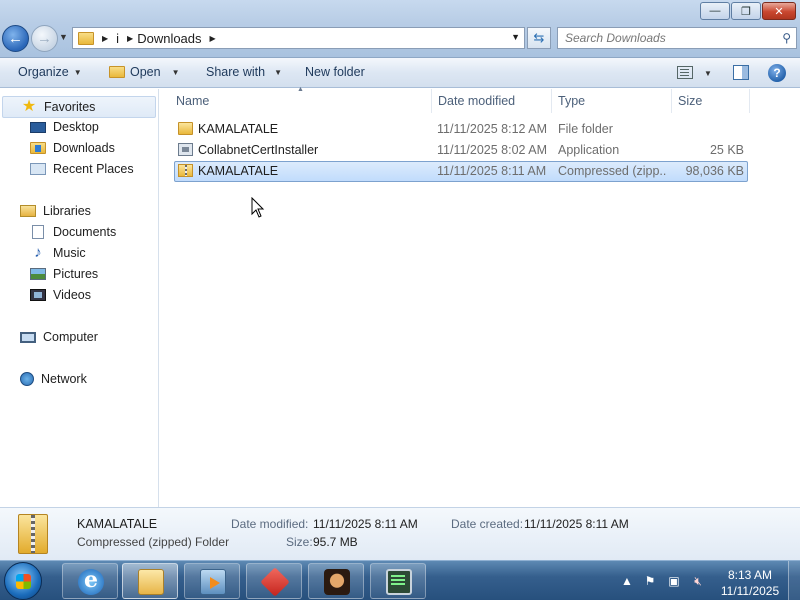 This screenshot has height=600, width=800. I want to click on recent-places-icon, so click(38, 169).